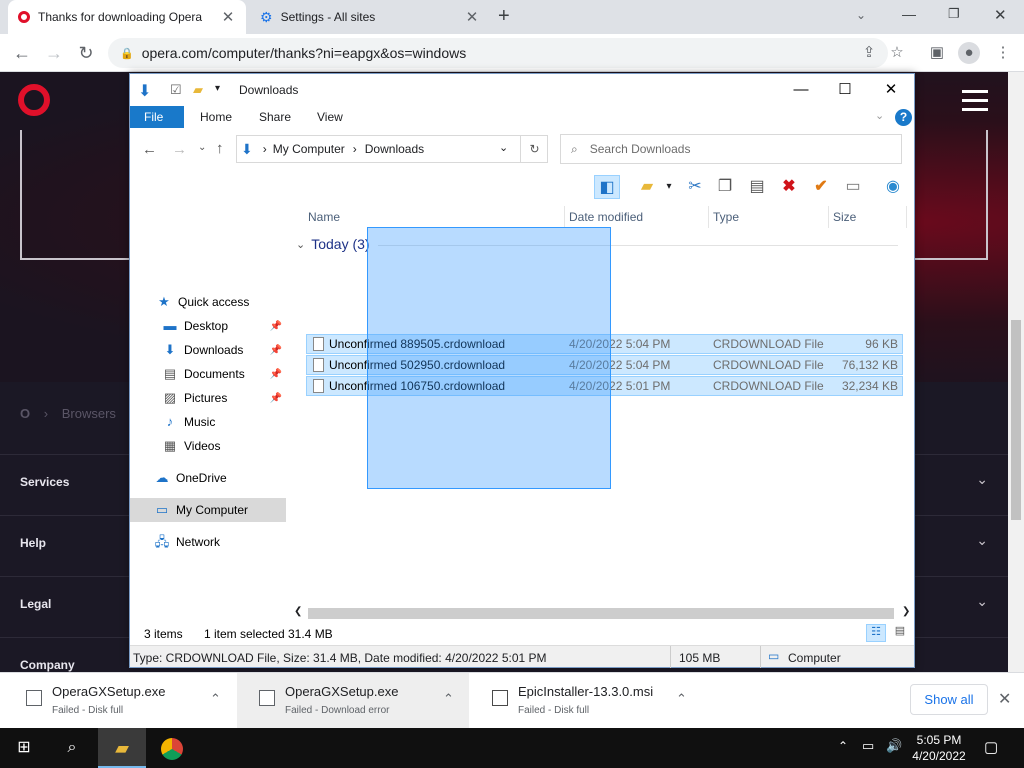 The height and width of the screenshot is (768, 1024). I want to click on address-dropdown-icon: ⌄, so click(503, 147).